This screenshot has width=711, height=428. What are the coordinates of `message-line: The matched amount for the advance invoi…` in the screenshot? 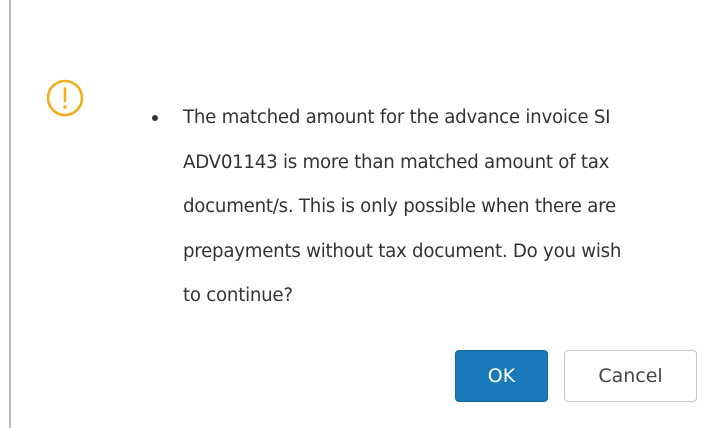 It's located at (397, 117).